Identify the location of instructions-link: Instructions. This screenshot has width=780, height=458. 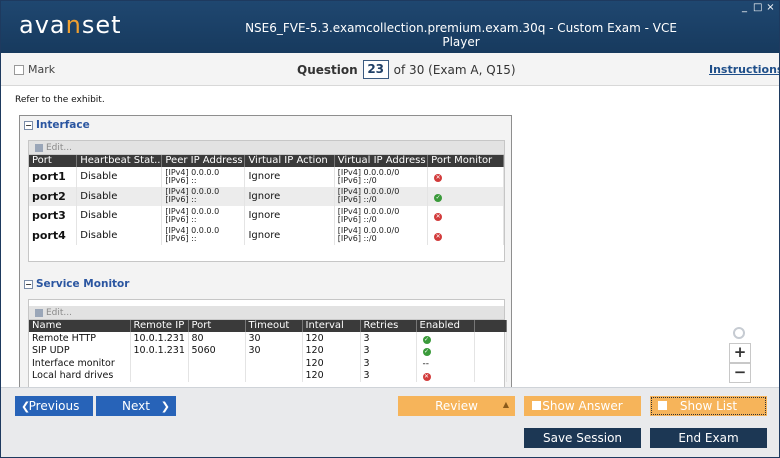
(744, 69).